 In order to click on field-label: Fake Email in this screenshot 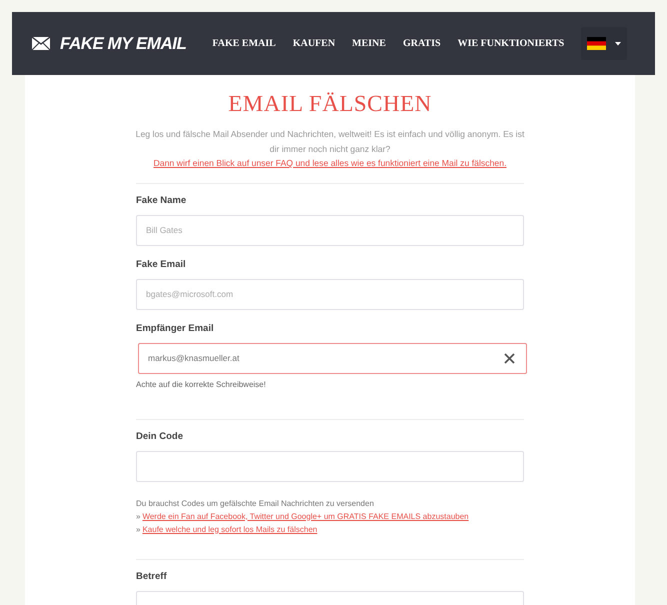, I will do `click(161, 264)`.